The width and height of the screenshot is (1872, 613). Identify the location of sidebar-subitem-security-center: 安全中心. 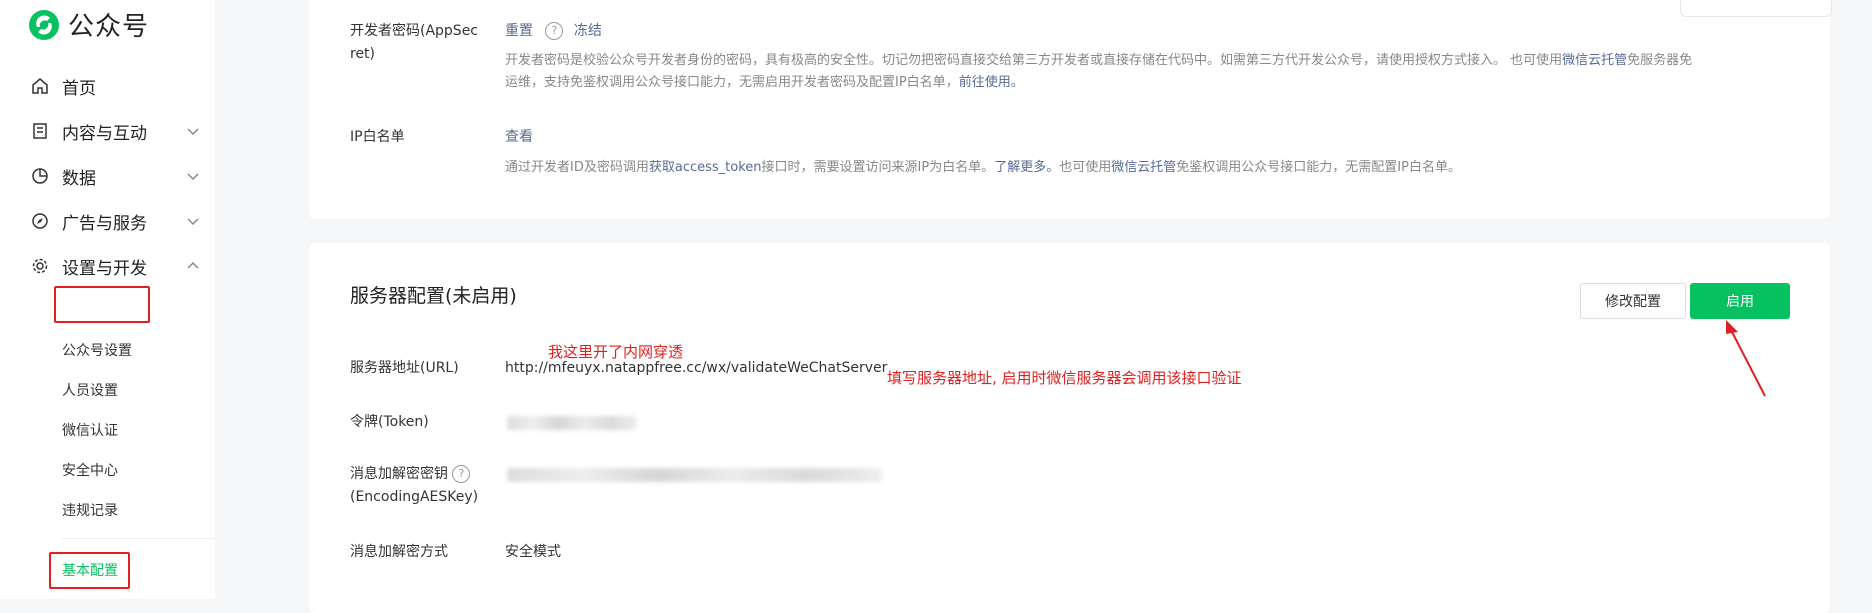
(90, 470).